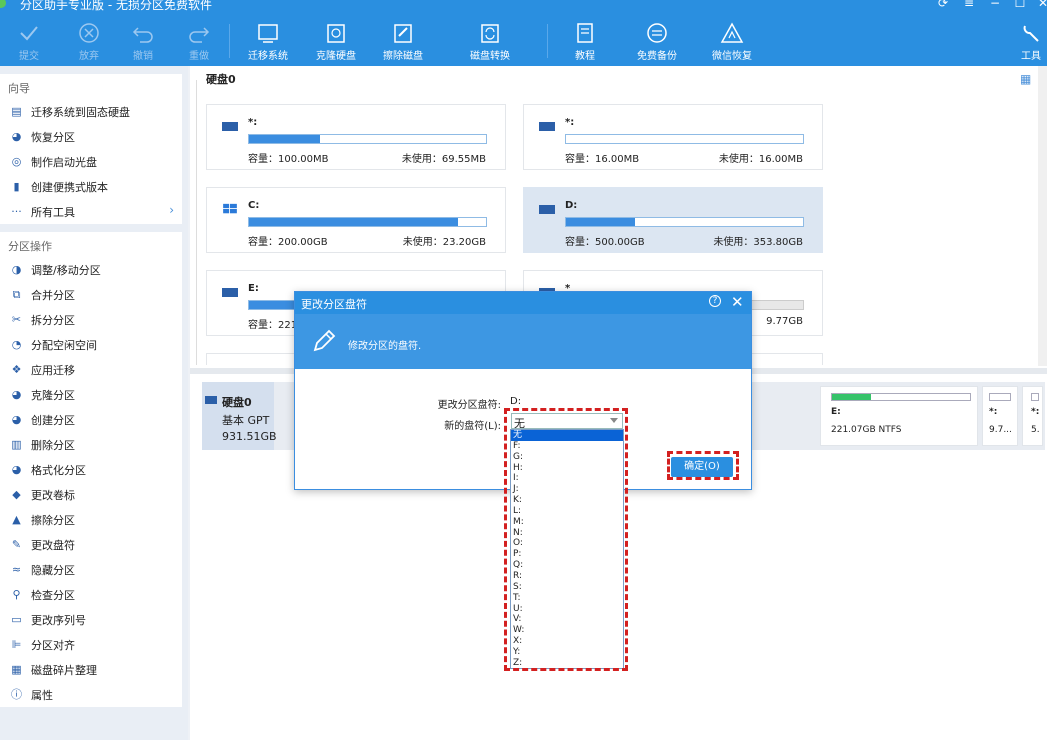 The height and width of the screenshot is (740, 1047). Describe the element at coordinates (29, 56) in the screenshot. I see `commit-label: 提交` at that location.